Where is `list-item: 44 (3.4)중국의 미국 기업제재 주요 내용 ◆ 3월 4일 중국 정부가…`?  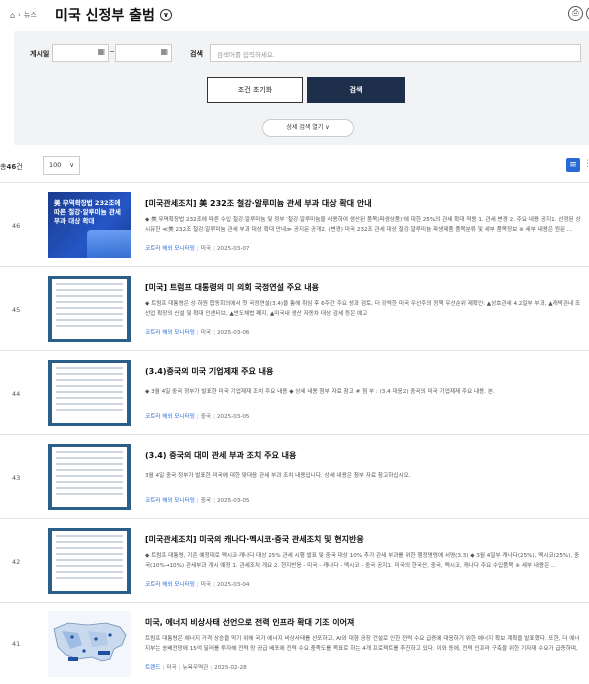 list-item: 44 (3.4)중국의 미국 기업제재 주요 내용 ◆ 3월 4일 중국 정부가… is located at coordinates (294, 392).